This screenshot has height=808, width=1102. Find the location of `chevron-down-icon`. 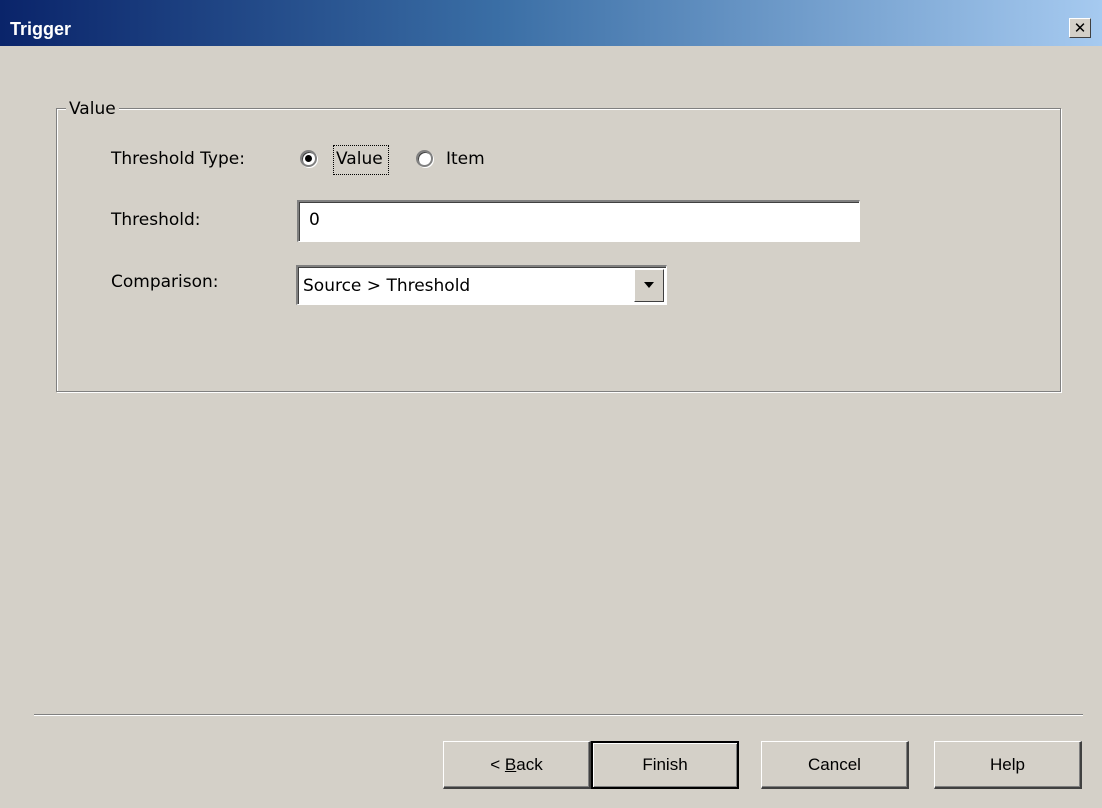

chevron-down-icon is located at coordinates (649, 285).